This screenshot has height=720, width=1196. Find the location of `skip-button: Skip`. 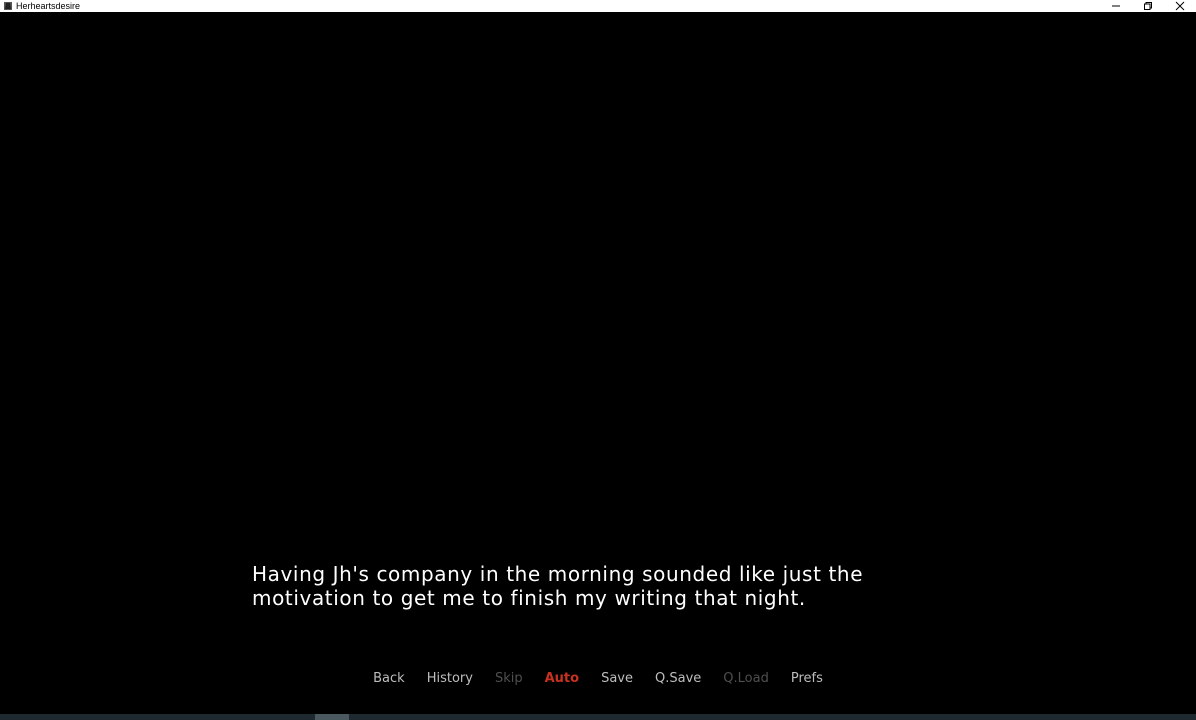

skip-button: Skip is located at coordinates (509, 678).